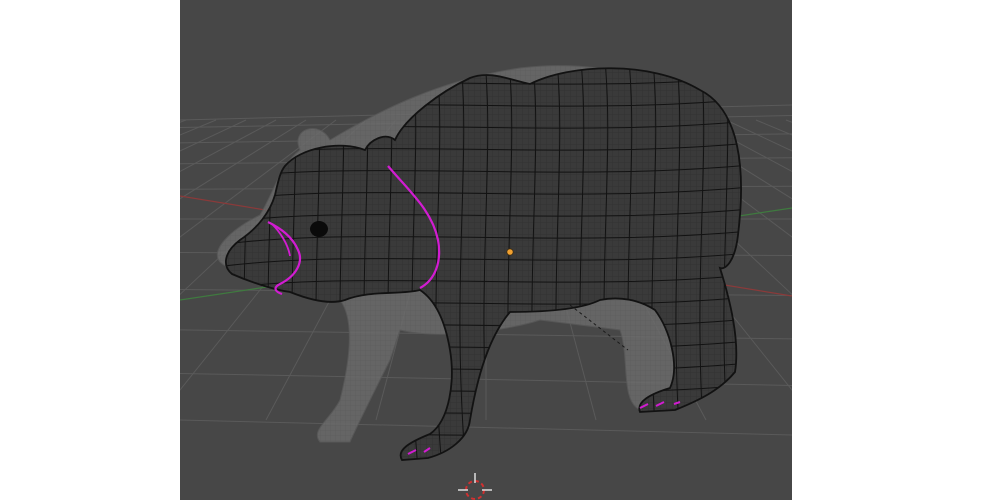  What do you see at coordinates (475, 486) in the screenshot?
I see `3d-cursor-icon` at bounding box center [475, 486].